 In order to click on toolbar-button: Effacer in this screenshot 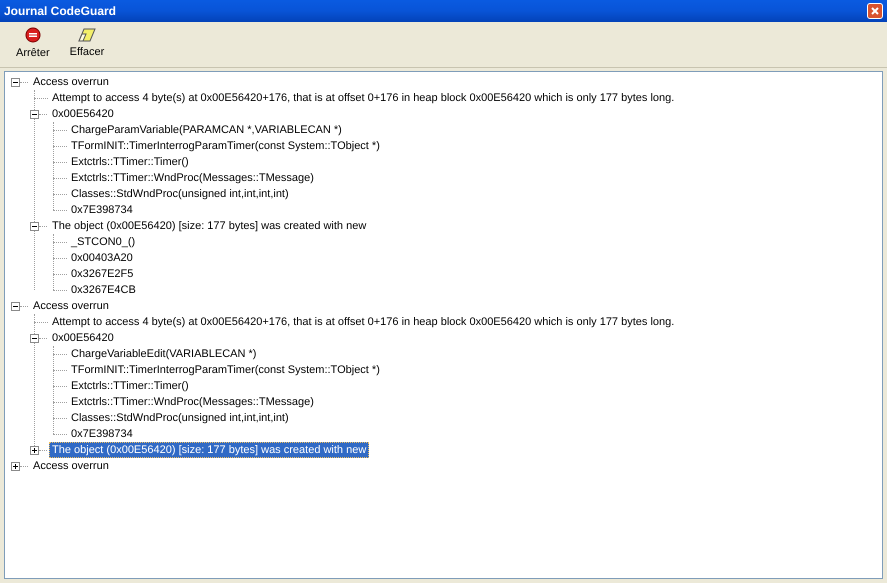, I will do `click(87, 44)`.